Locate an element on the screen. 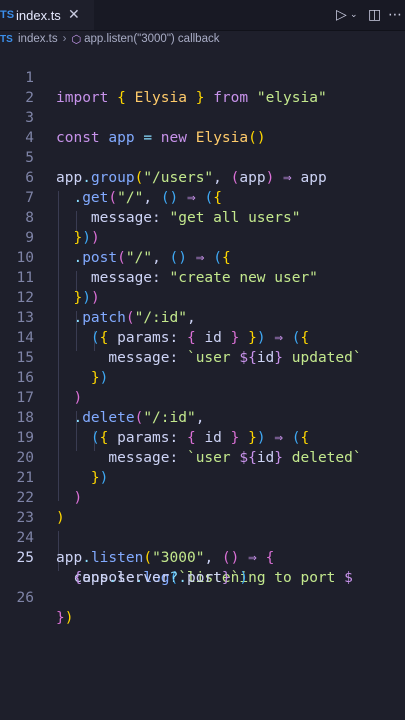  symbol-icon: ⬡ is located at coordinates (76, 39).